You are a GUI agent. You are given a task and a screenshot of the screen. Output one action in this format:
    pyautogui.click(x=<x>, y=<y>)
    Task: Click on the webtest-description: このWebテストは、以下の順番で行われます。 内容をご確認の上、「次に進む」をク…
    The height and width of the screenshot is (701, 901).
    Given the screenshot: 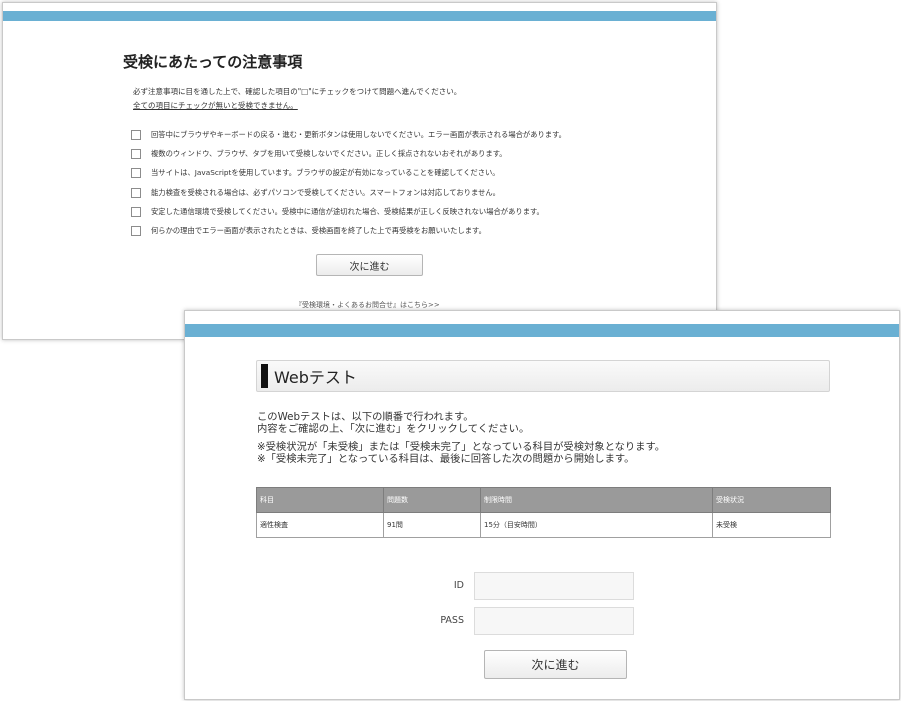 What is the action you would take?
    pyautogui.click(x=461, y=438)
    